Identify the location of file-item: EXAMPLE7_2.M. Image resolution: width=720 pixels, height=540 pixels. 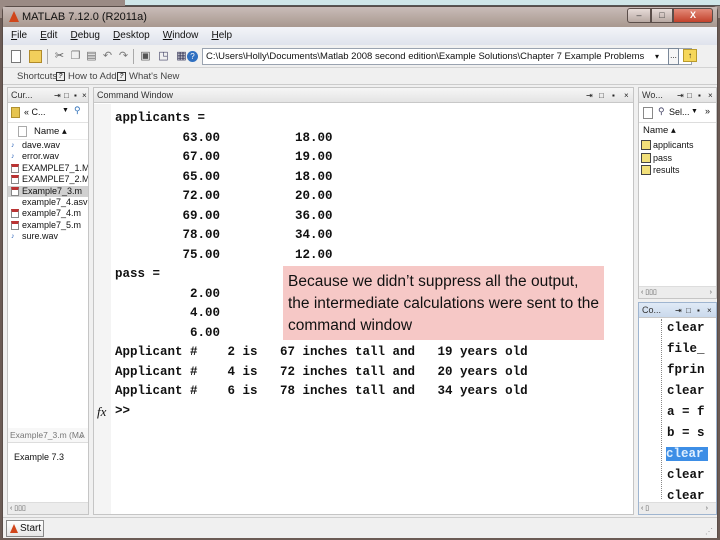
(48, 179).